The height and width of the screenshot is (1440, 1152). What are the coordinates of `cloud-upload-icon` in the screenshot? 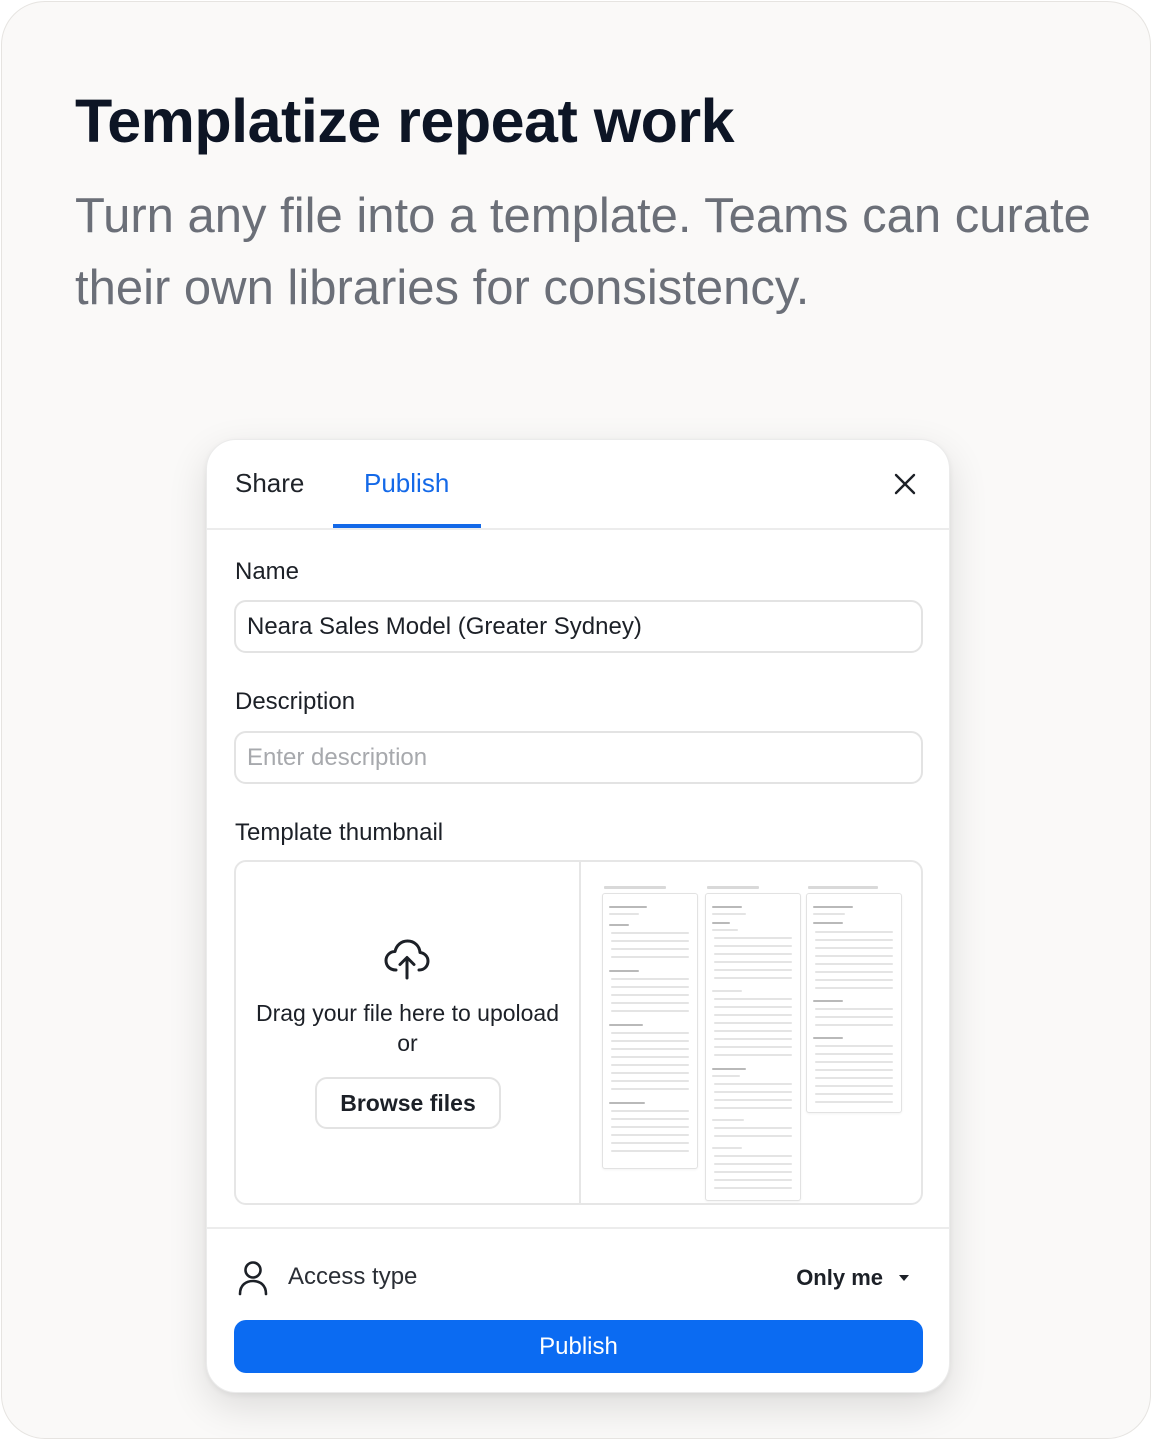 It's located at (407, 959).